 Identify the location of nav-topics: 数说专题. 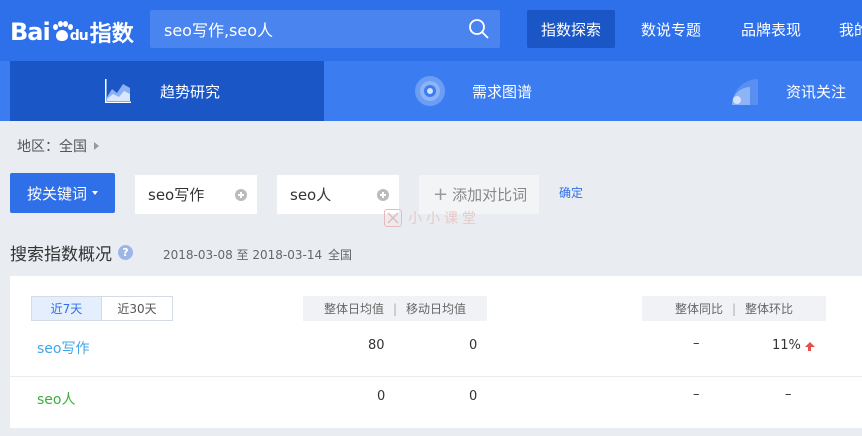
(671, 29).